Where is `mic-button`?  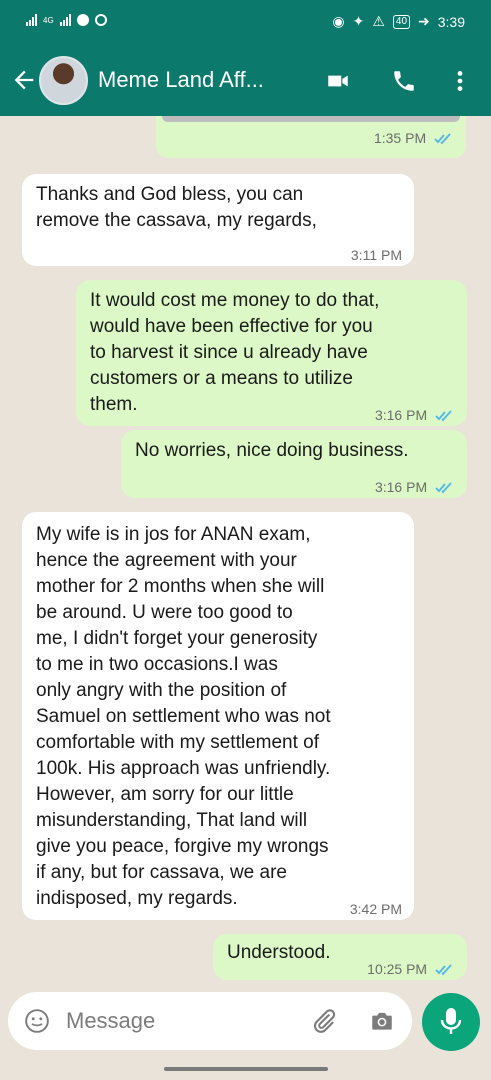
mic-button is located at coordinates (451, 1022).